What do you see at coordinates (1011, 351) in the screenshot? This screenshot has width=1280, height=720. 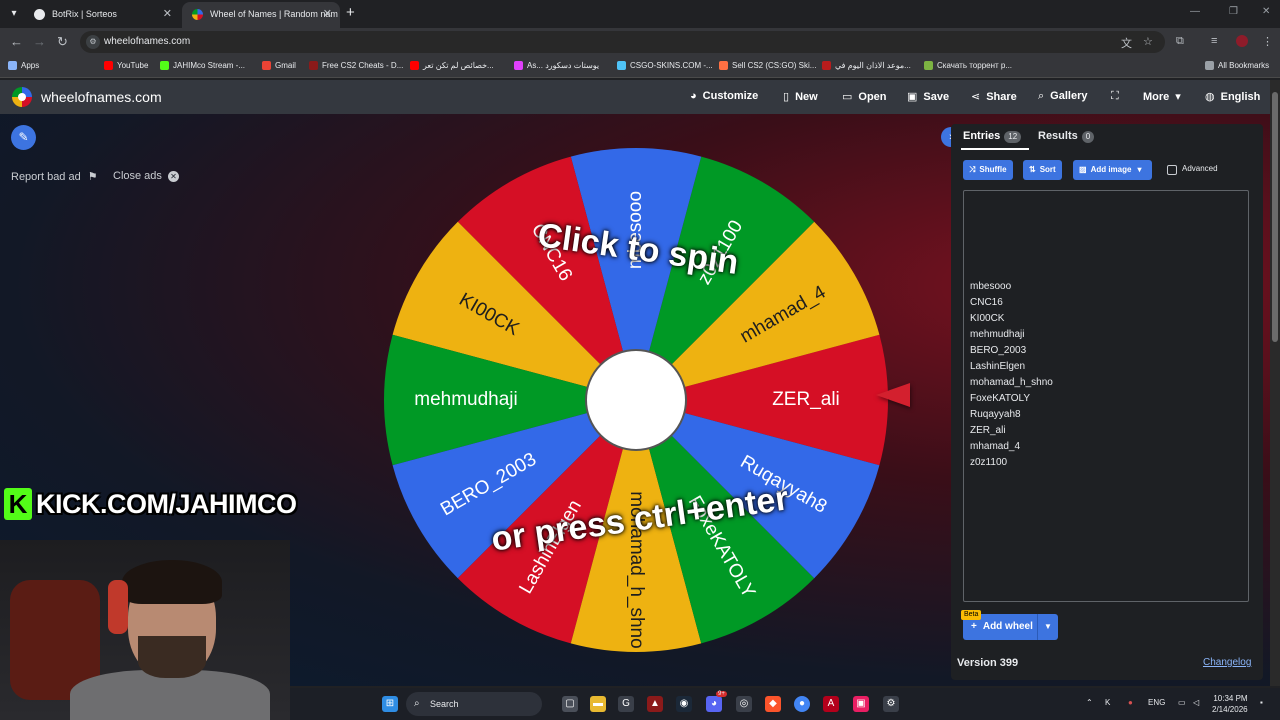 I see `entry-item: BERO_2003` at bounding box center [1011, 351].